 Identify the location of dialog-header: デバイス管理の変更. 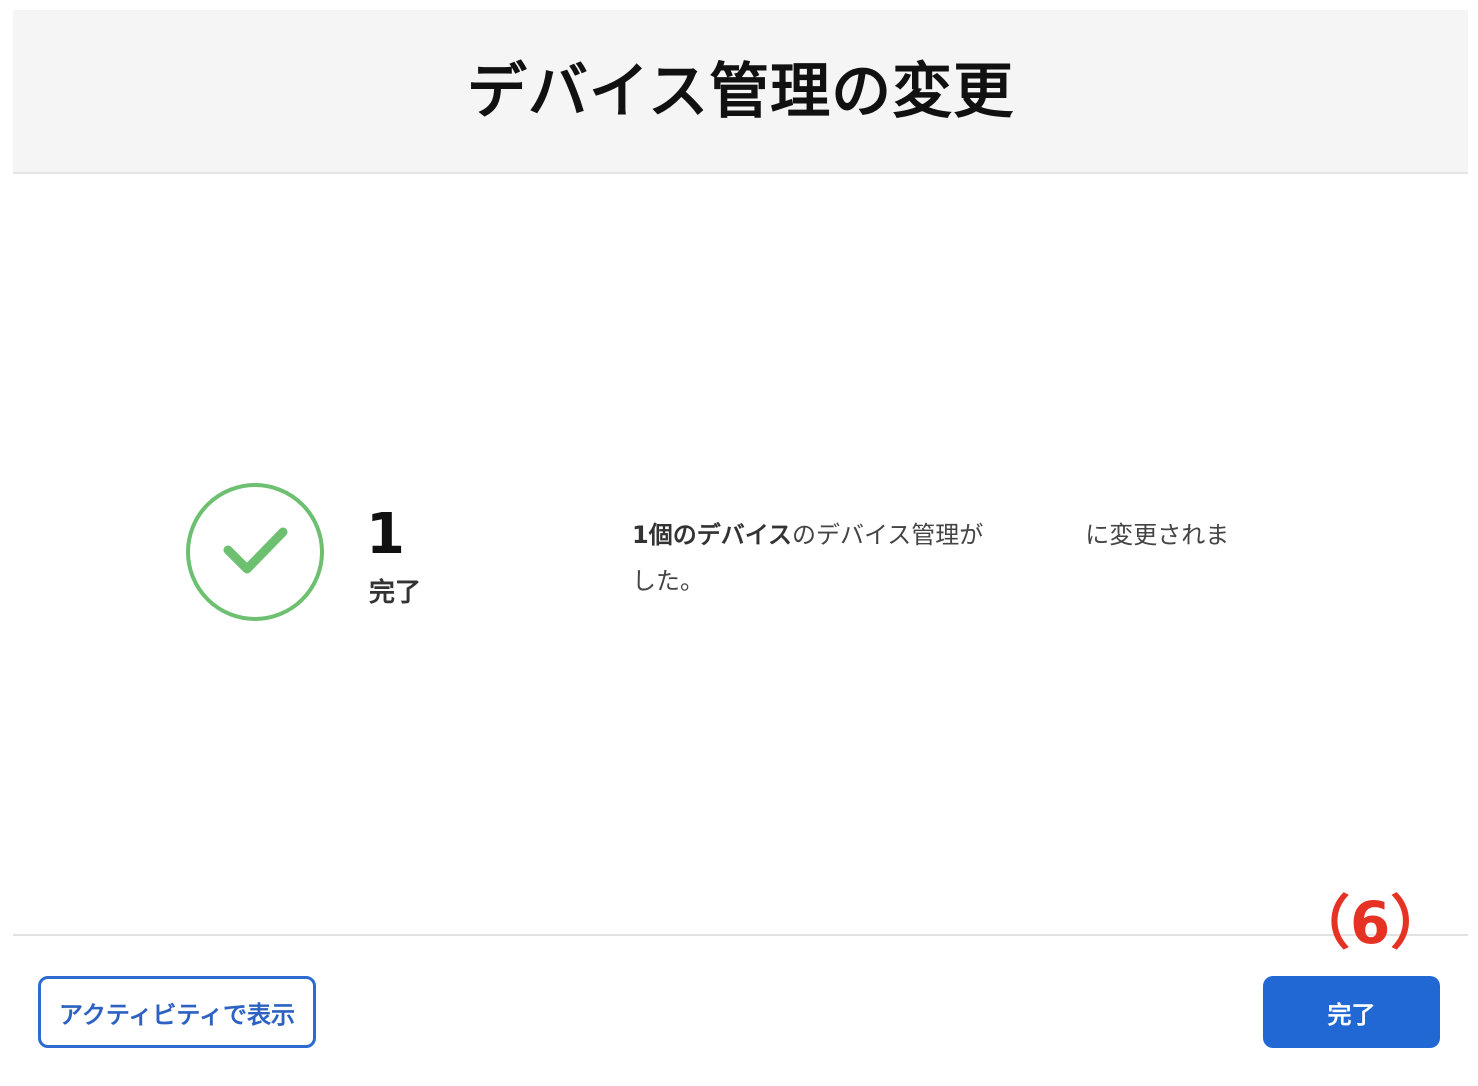
(740, 92).